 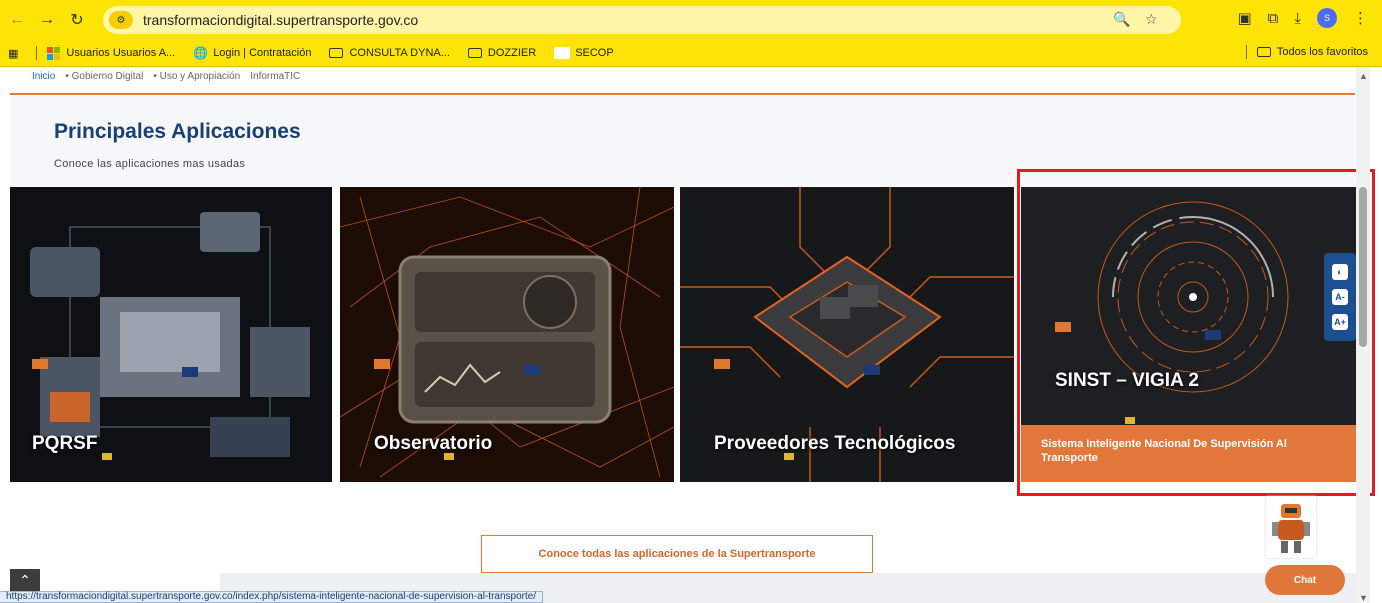 I want to click on scroll-down-icon: ▼, so click(x=1363, y=598).